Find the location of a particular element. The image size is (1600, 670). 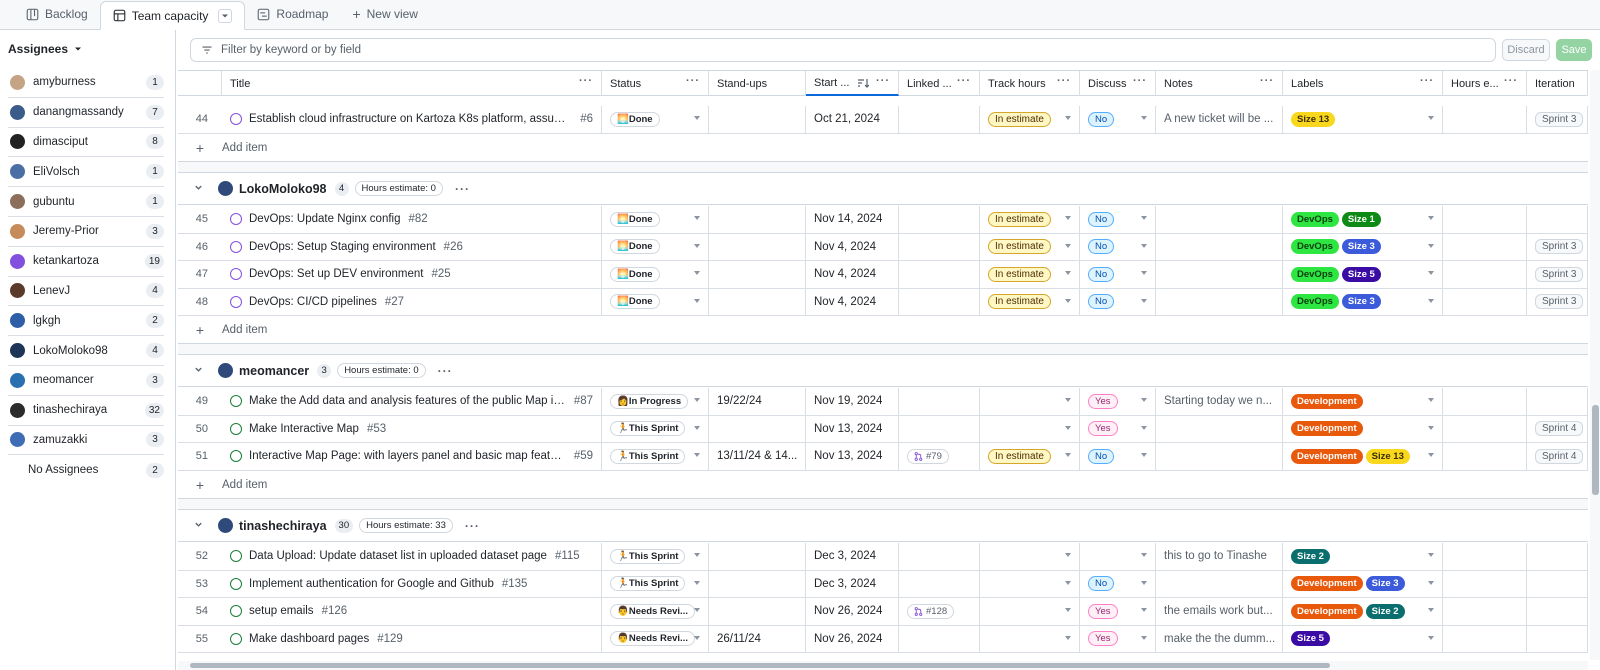

title-cell: Make dashboard pages #129 is located at coordinates (412, 638).